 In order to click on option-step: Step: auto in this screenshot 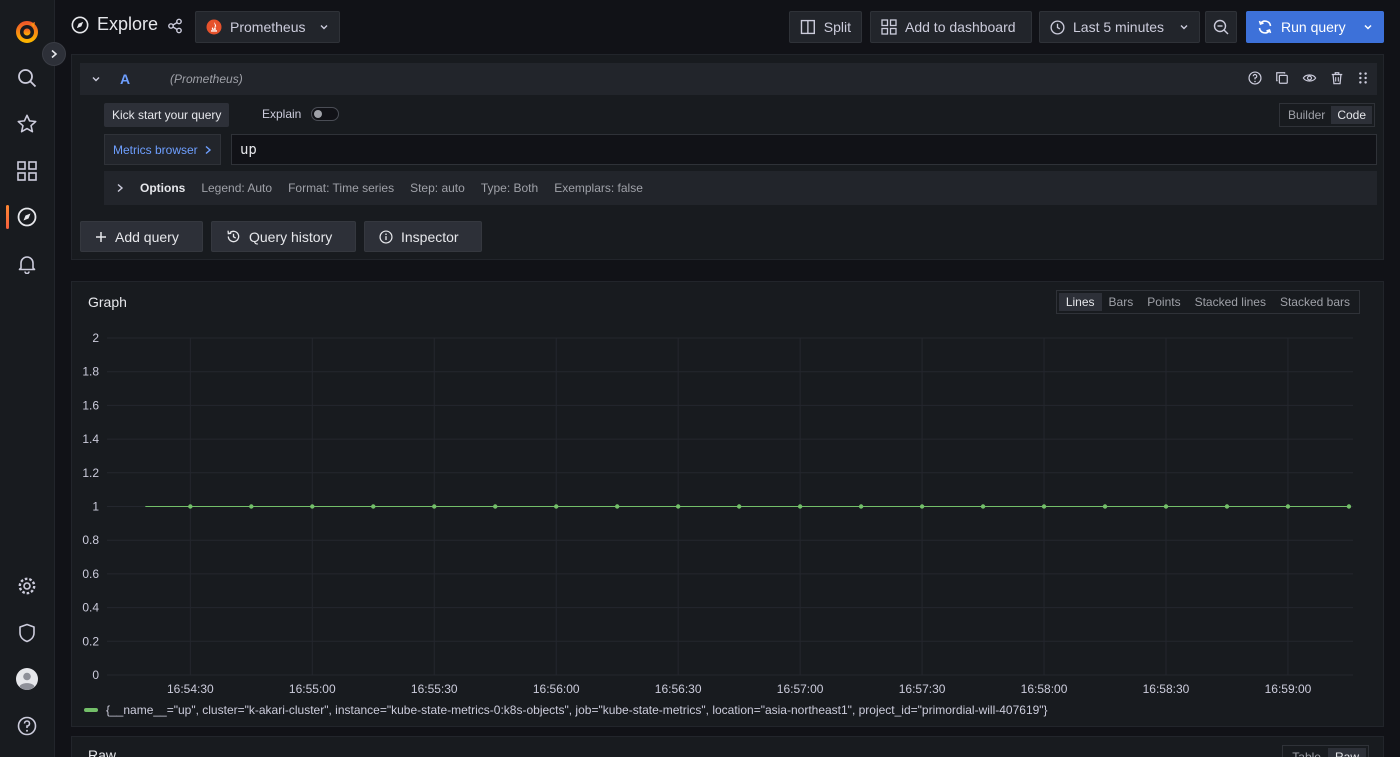, I will do `click(437, 188)`.